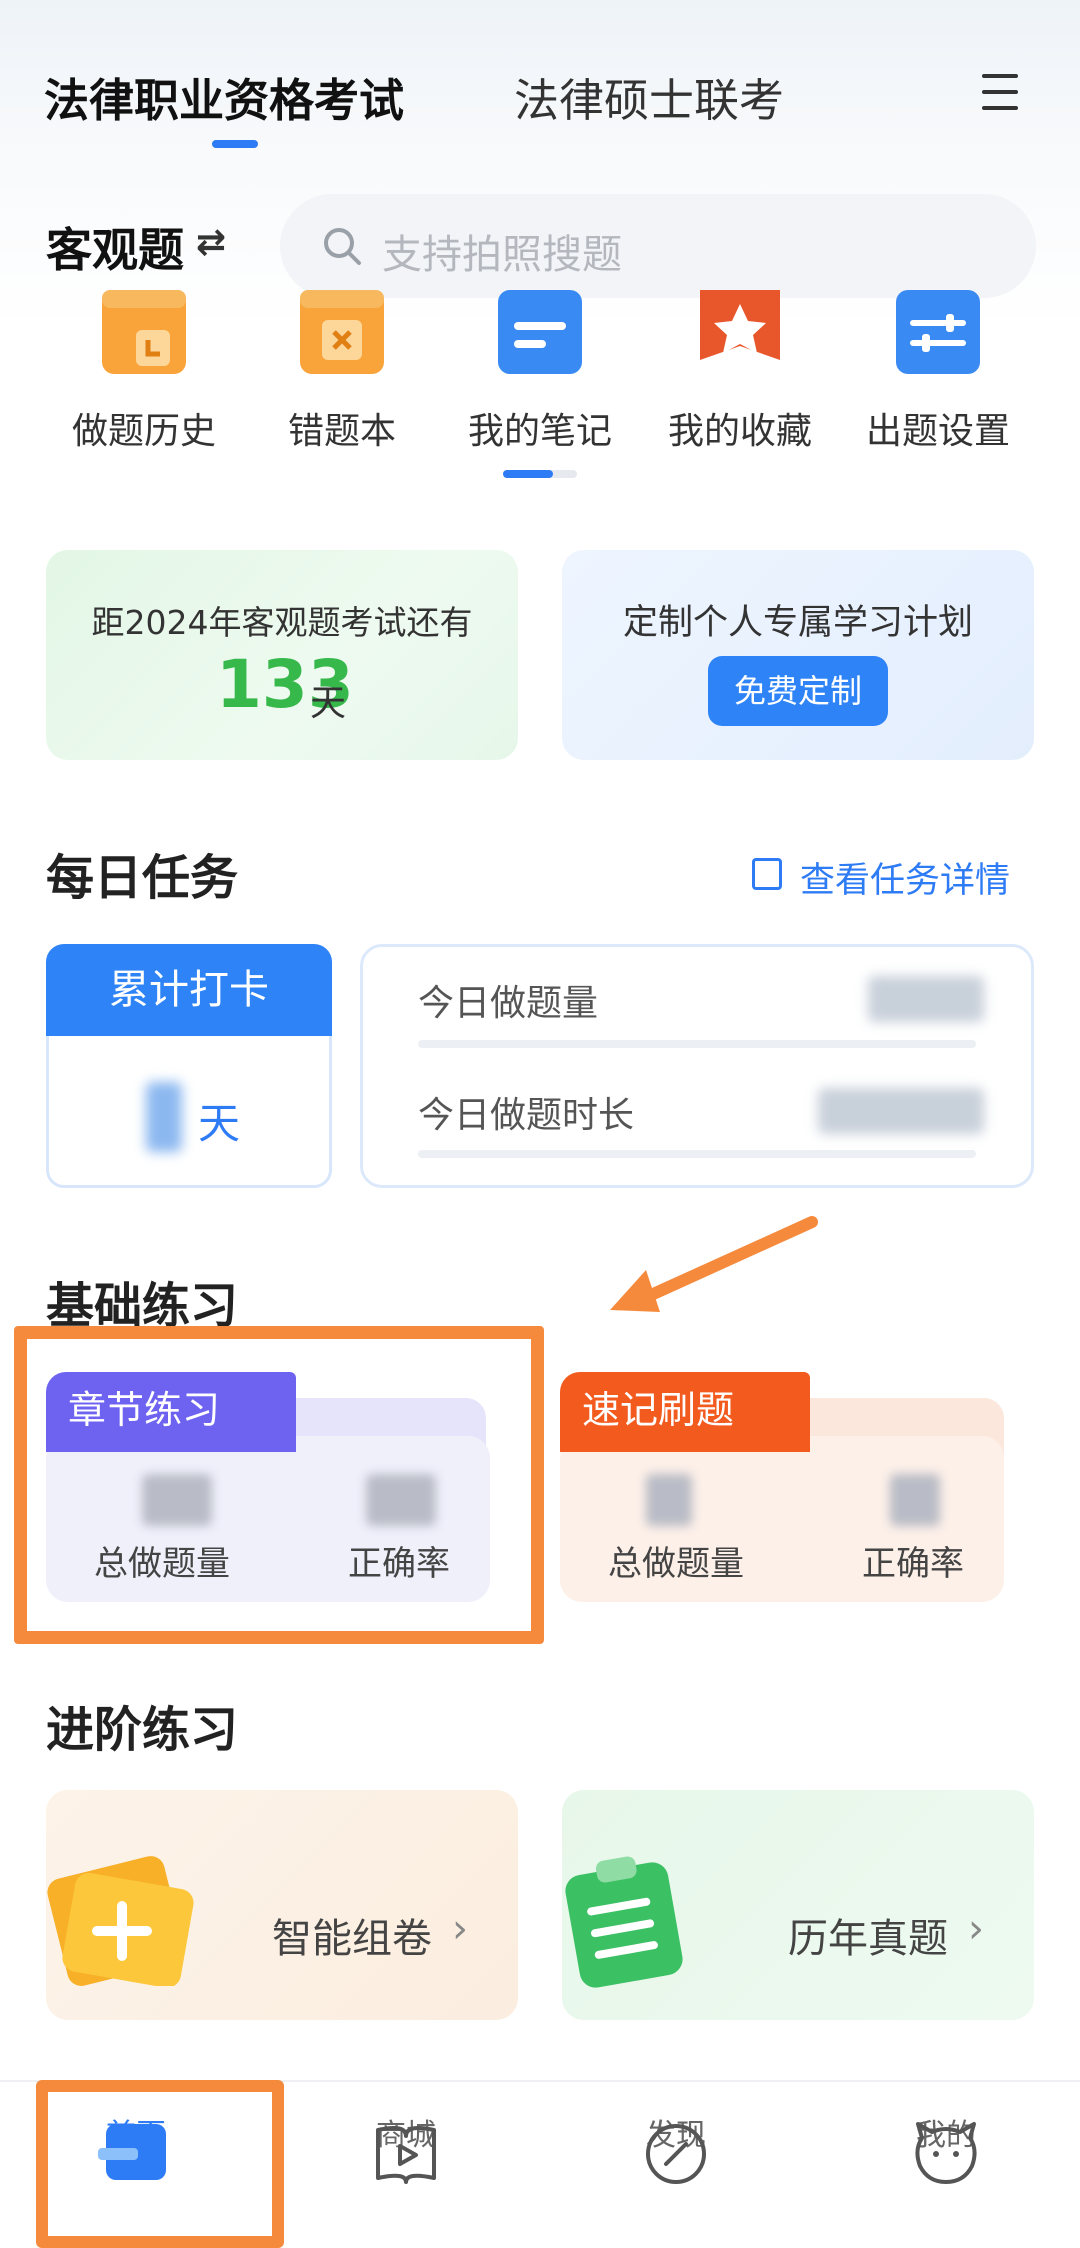  What do you see at coordinates (714, 1264) in the screenshot?
I see `annotation-arrow-icon` at bounding box center [714, 1264].